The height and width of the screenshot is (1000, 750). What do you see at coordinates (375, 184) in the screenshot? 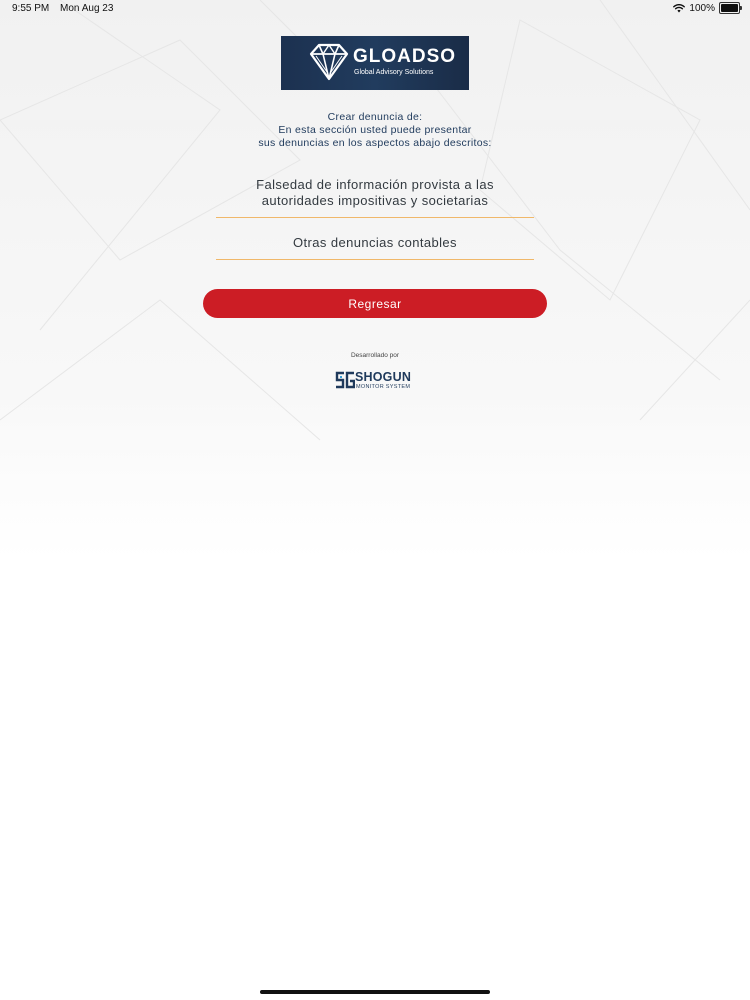
I see `option-label-line-1: Falsedad de información provista a las` at bounding box center [375, 184].